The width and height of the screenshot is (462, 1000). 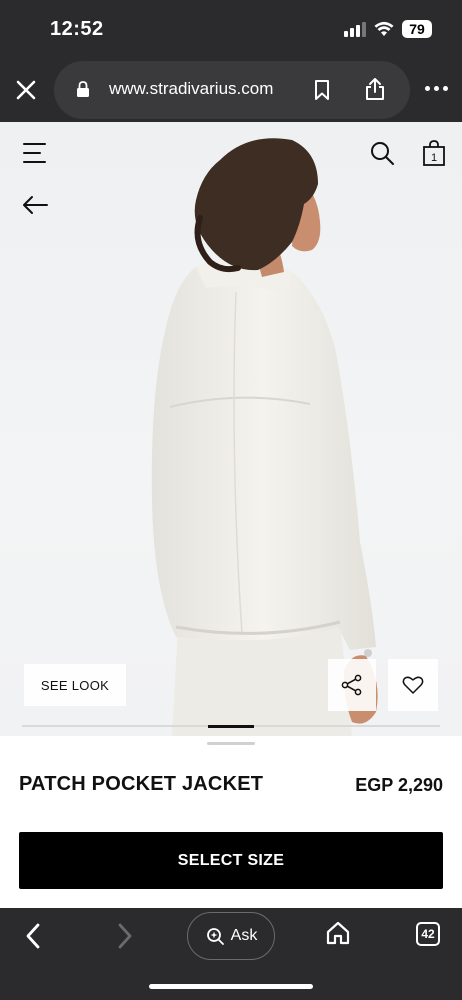 I want to click on tabs-icon: 42, so click(x=428, y=934).